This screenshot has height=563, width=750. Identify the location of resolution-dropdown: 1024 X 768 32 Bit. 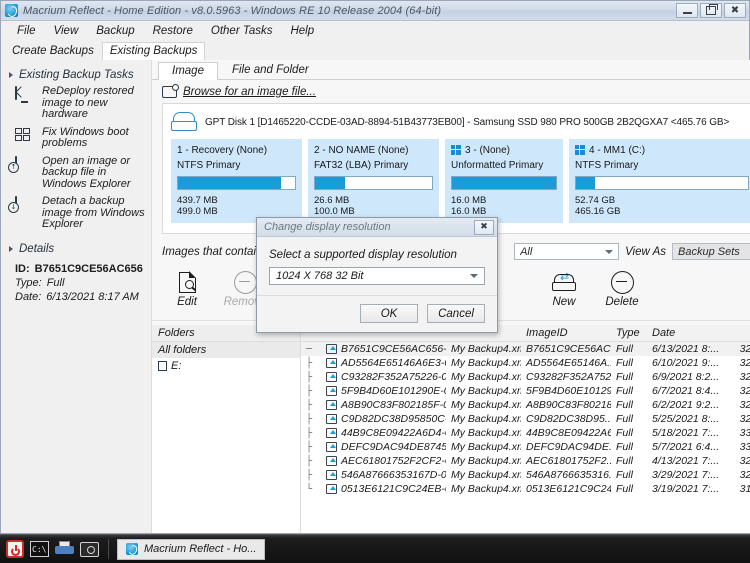
(377, 276).